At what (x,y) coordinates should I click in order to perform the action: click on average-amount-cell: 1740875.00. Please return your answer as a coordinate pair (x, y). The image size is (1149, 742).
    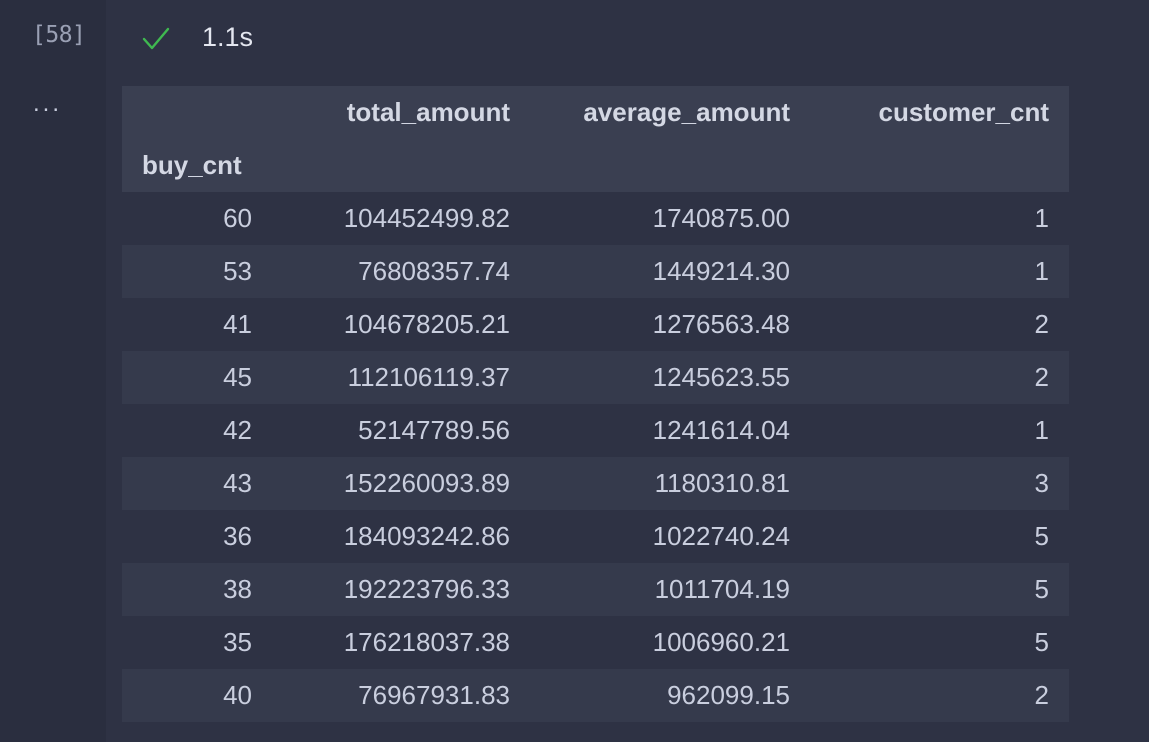
    Looking at the image, I should click on (670, 218).